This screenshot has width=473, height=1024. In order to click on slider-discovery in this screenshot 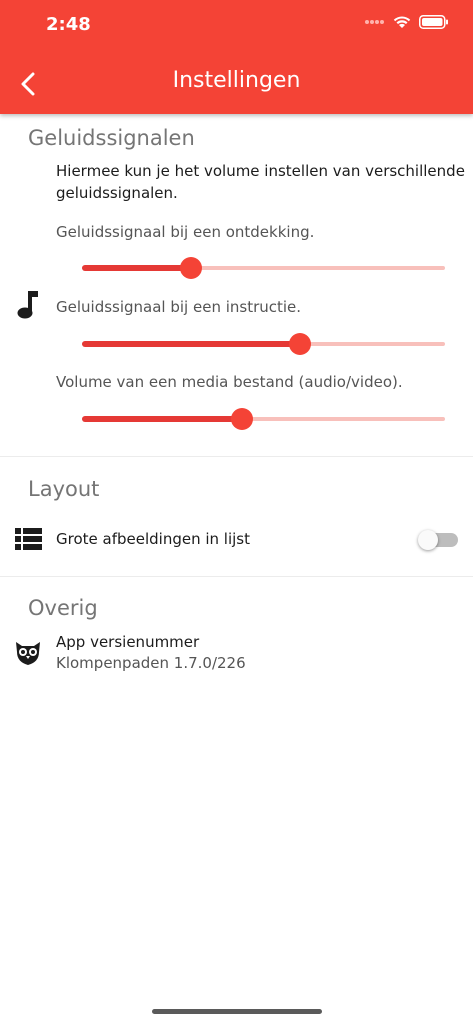, I will do `click(263, 268)`.